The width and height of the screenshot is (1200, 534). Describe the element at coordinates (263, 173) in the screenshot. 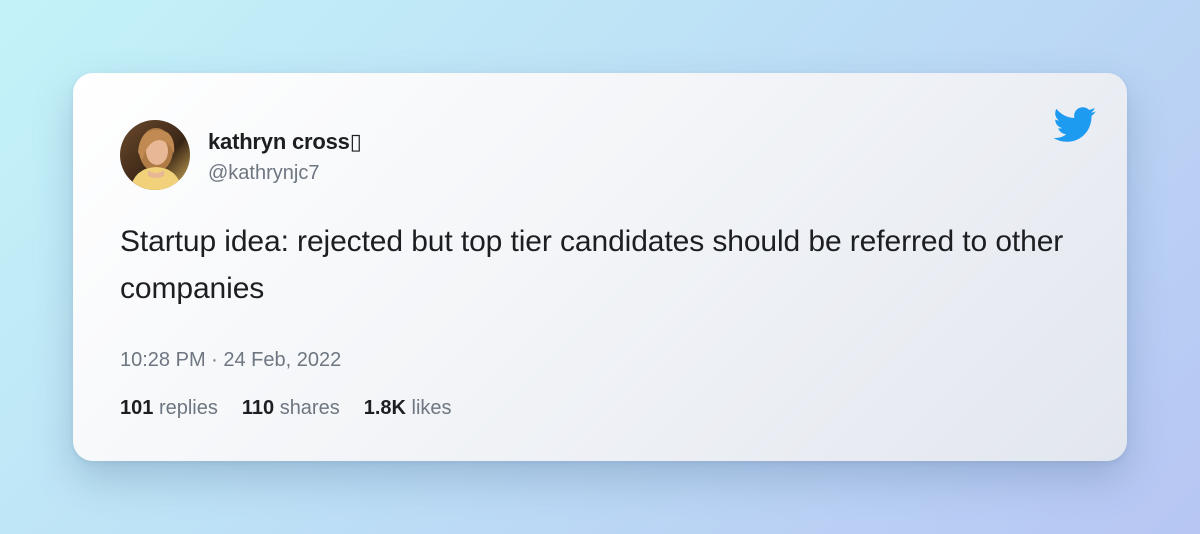

I see `user-handle: @kathrynjc7` at that location.